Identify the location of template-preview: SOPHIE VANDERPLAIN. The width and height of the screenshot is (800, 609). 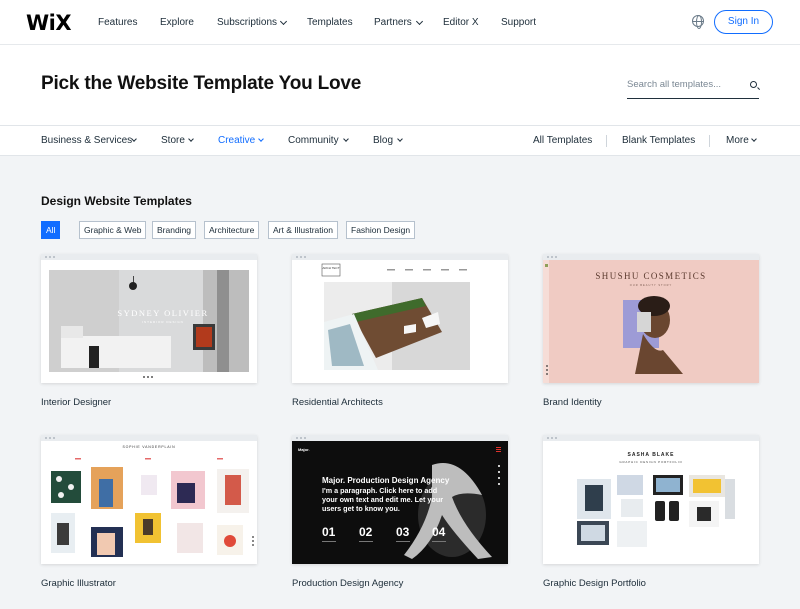
(149, 502).